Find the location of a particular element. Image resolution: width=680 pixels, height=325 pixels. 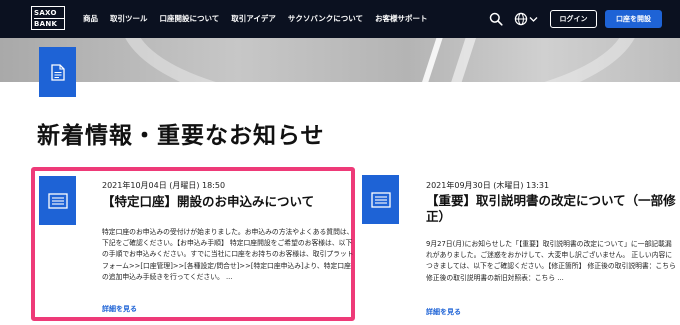

news-title: 【重要】取引説明書の改定について（一部修正） is located at coordinates (551, 209).